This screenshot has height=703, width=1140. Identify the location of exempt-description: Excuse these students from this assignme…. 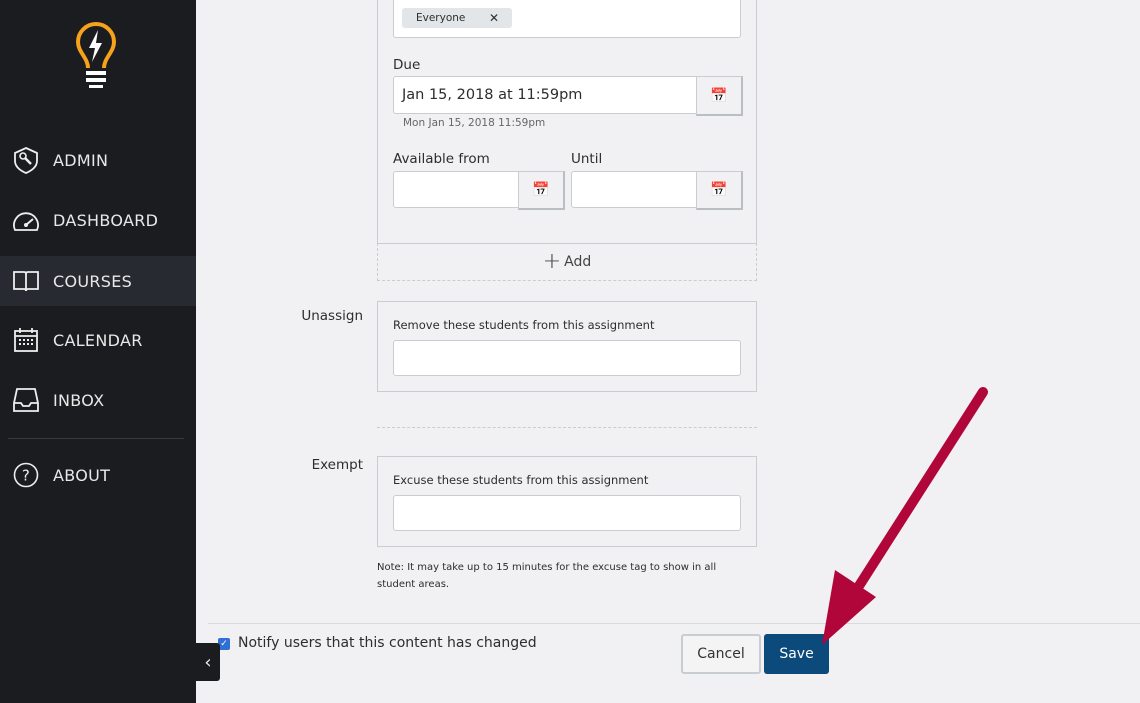
(521, 480).